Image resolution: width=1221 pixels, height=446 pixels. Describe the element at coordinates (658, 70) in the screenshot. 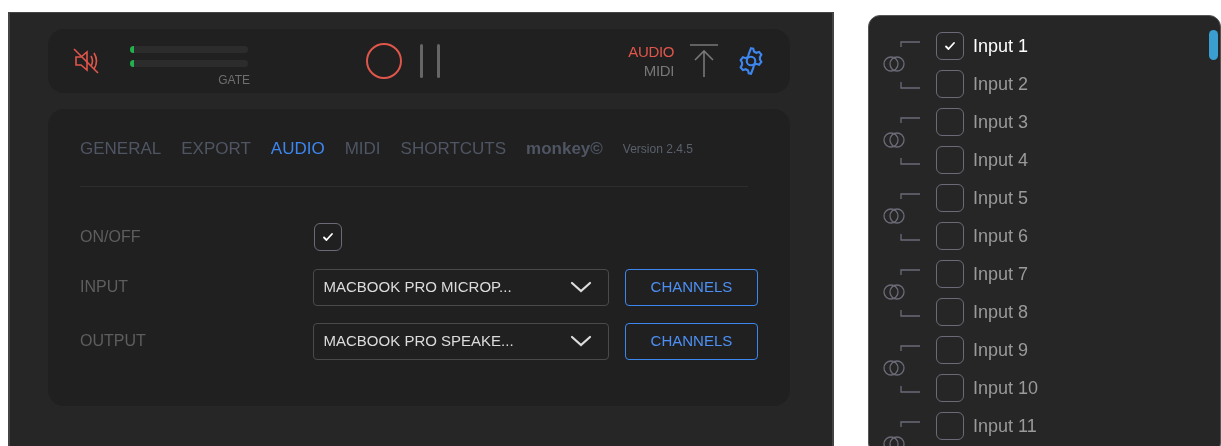

I see `mode-option: MIDI` at that location.